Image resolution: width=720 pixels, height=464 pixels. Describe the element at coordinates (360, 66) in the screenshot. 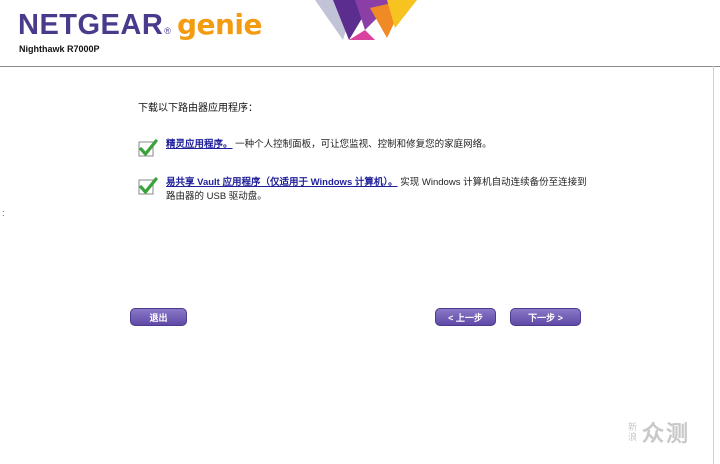

I see `header-divider` at that location.